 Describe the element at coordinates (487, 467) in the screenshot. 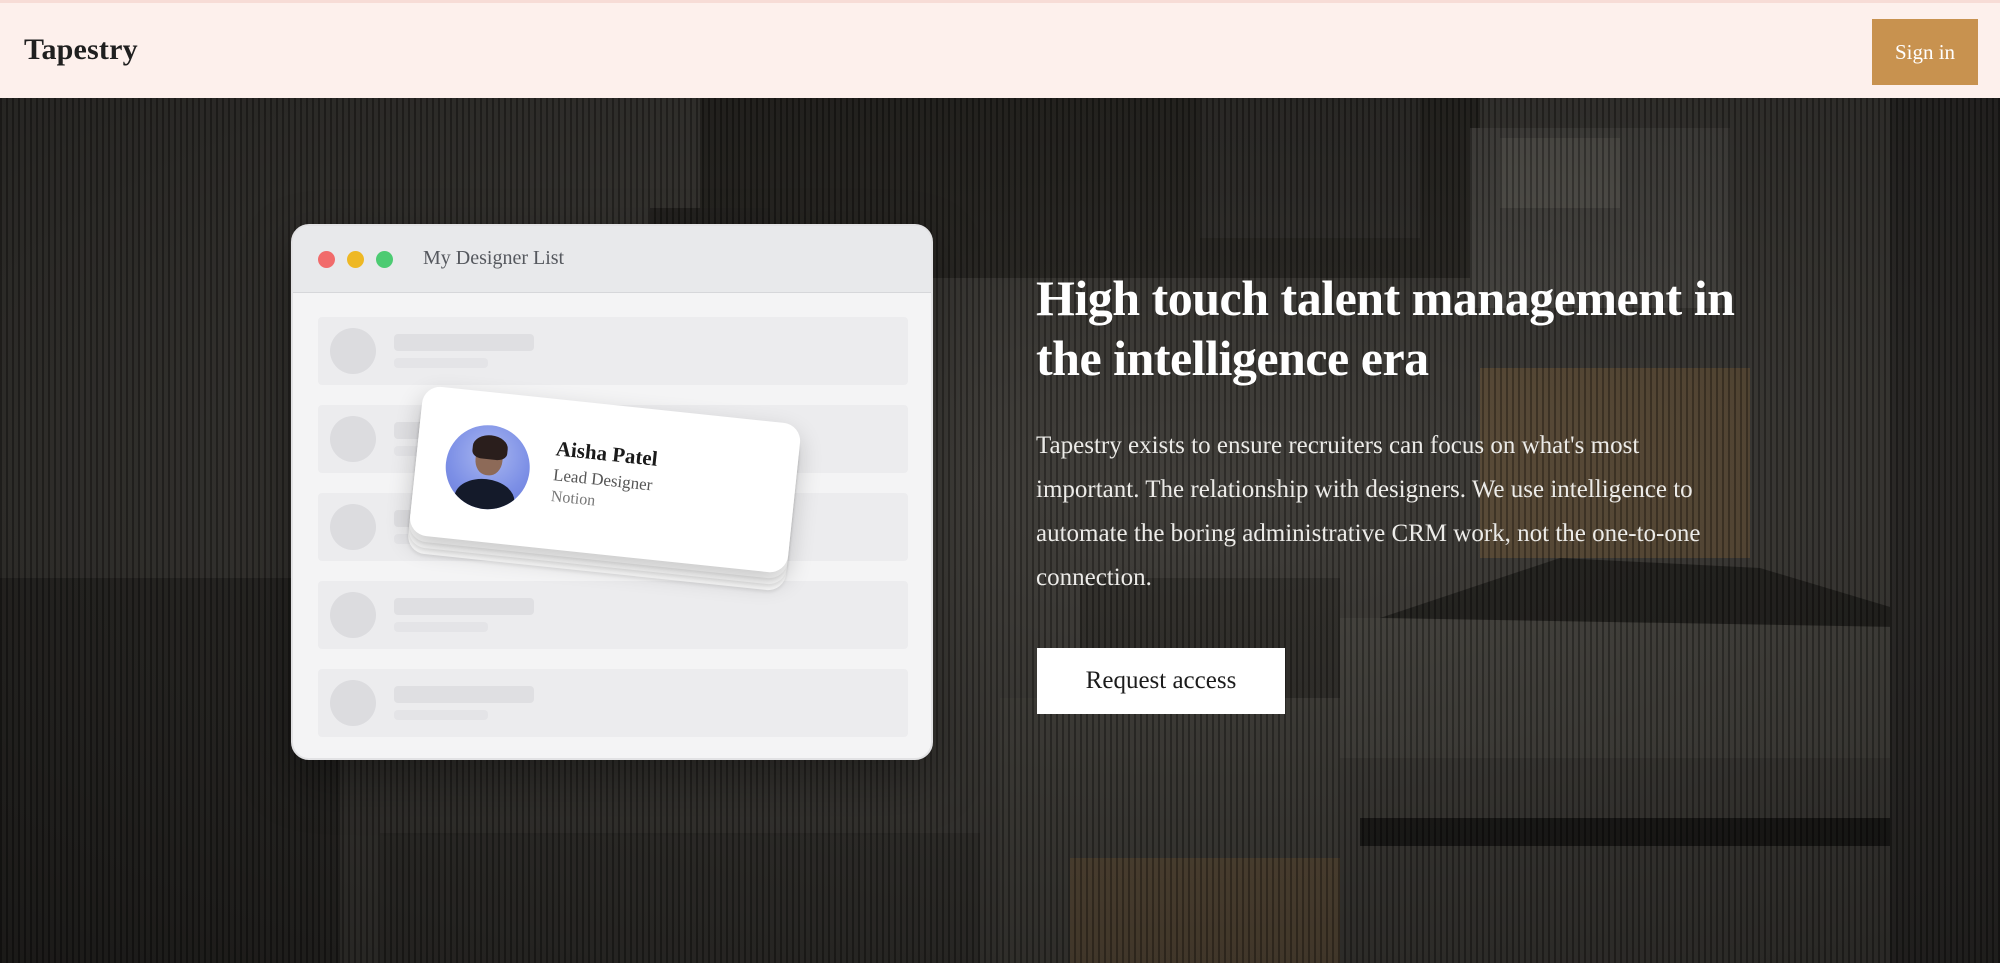

I see `avatar` at that location.